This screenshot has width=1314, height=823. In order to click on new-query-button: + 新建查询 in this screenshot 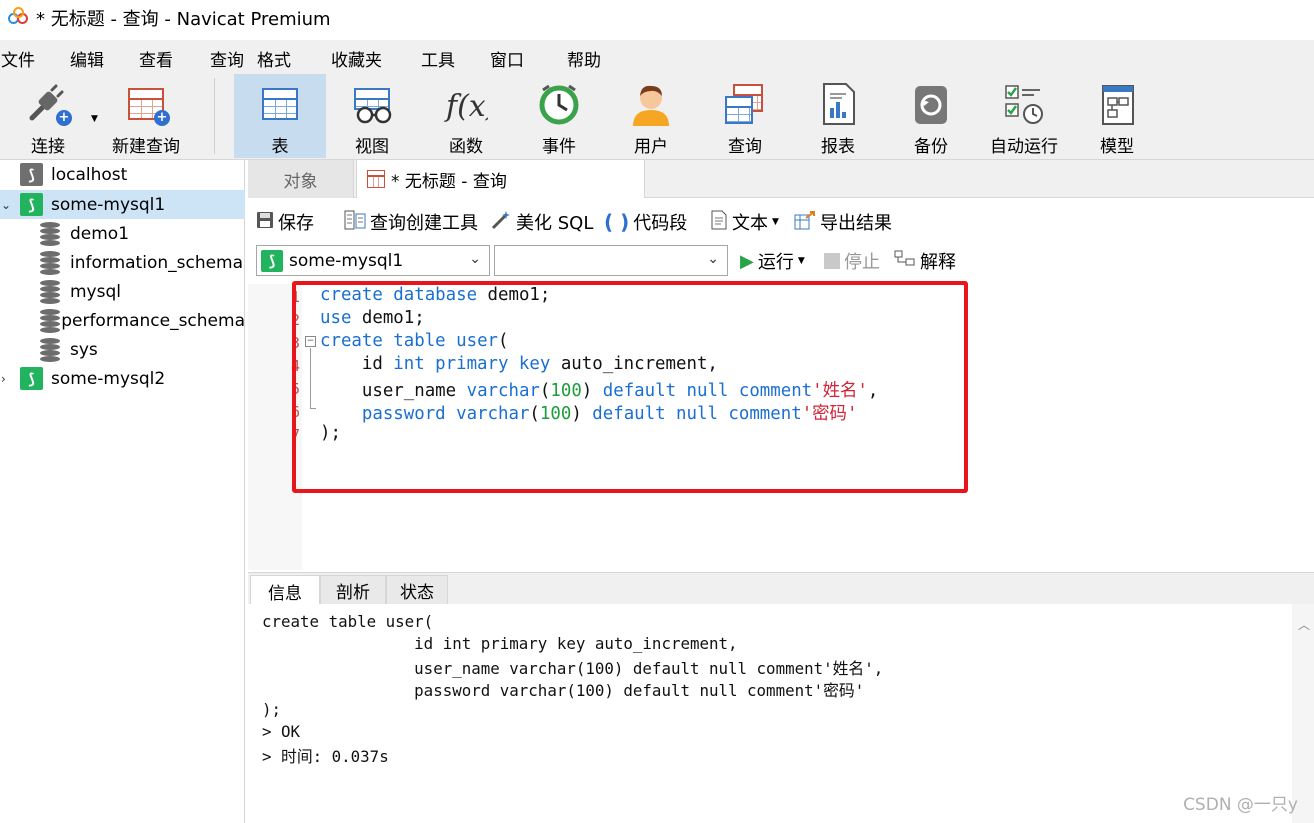, I will do `click(146, 116)`.